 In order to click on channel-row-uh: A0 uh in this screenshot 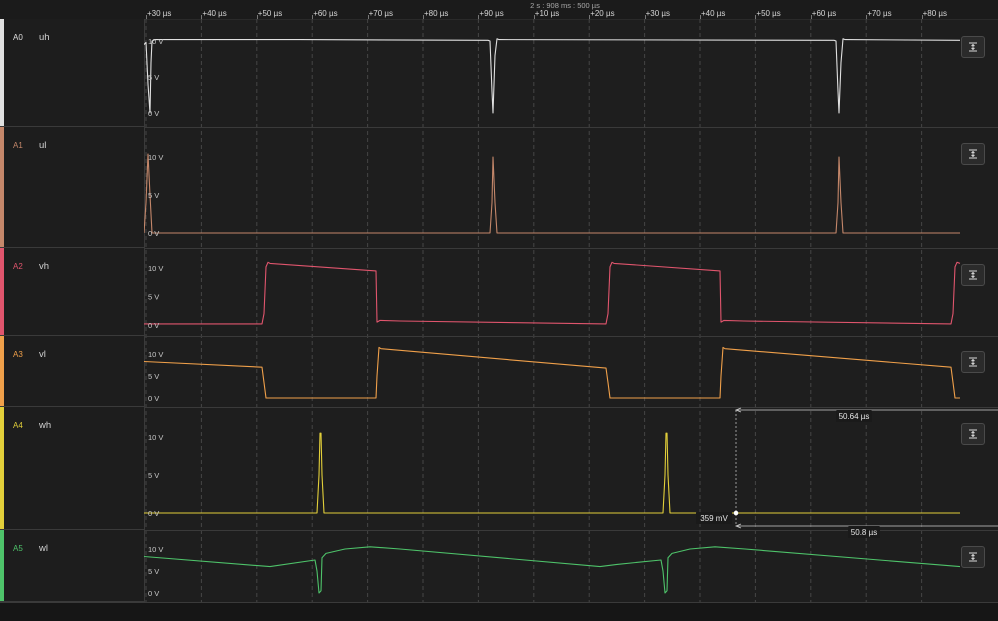, I will do `click(72, 73)`.